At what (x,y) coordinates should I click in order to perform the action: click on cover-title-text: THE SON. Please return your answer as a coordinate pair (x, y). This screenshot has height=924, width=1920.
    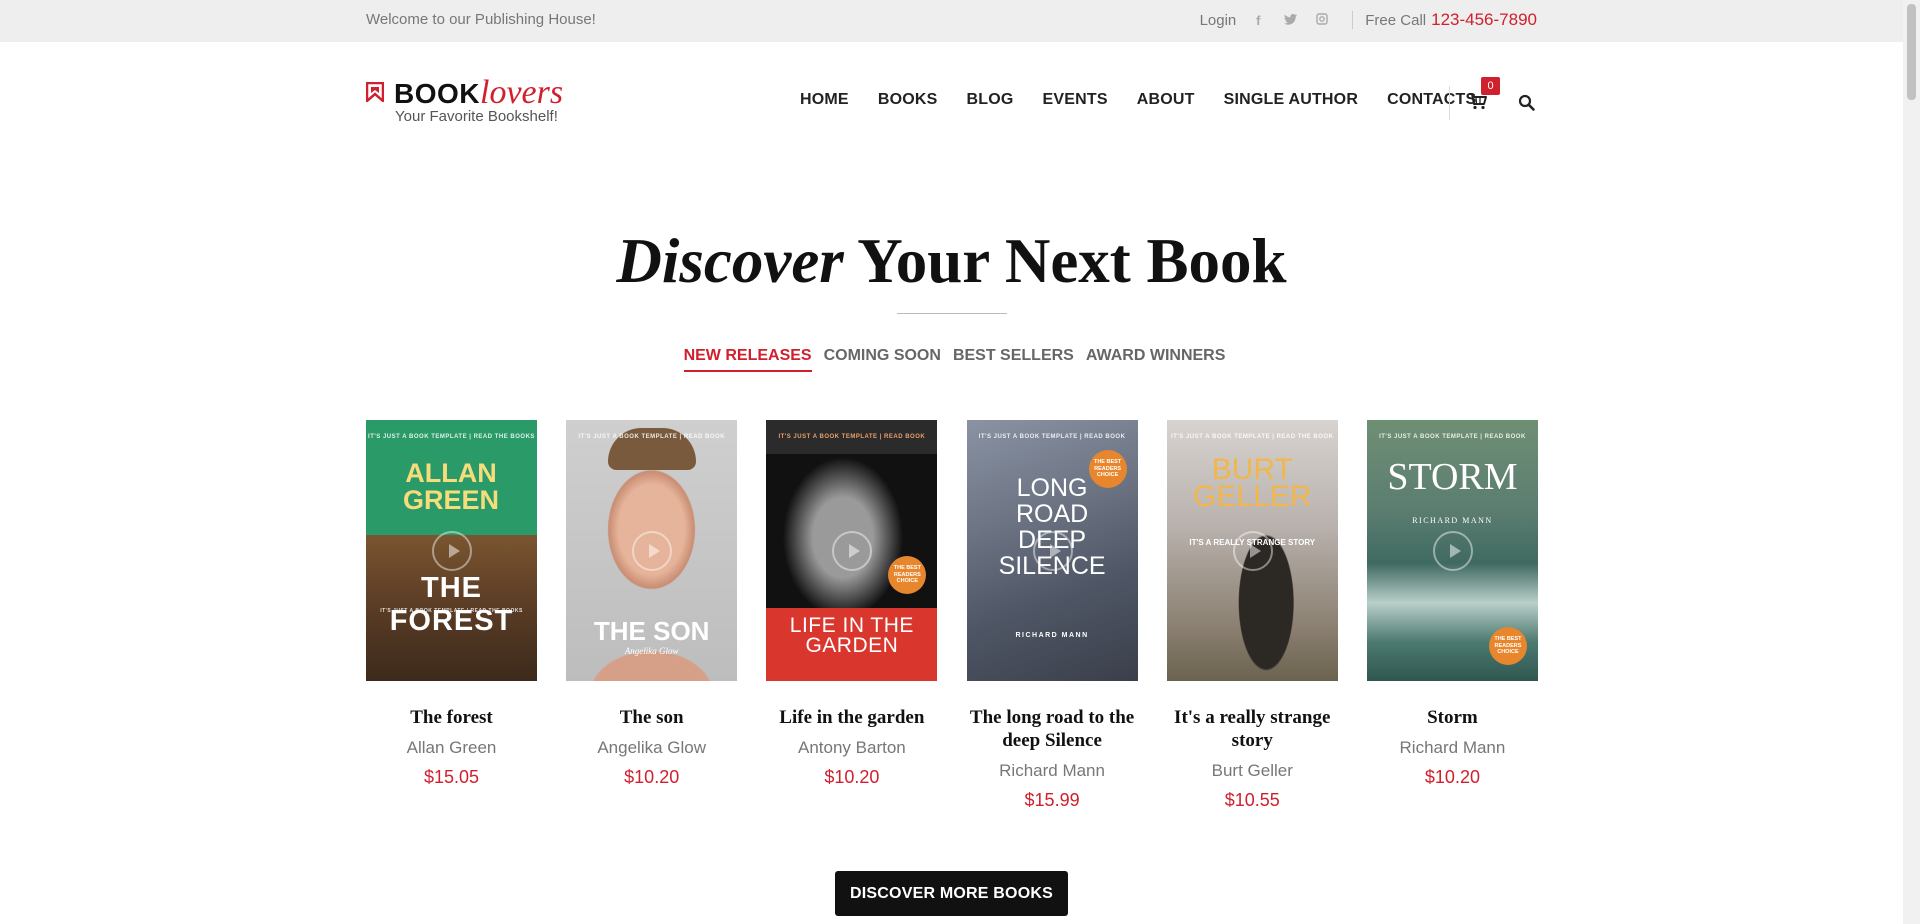
    Looking at the image, I should click on (651, 631).